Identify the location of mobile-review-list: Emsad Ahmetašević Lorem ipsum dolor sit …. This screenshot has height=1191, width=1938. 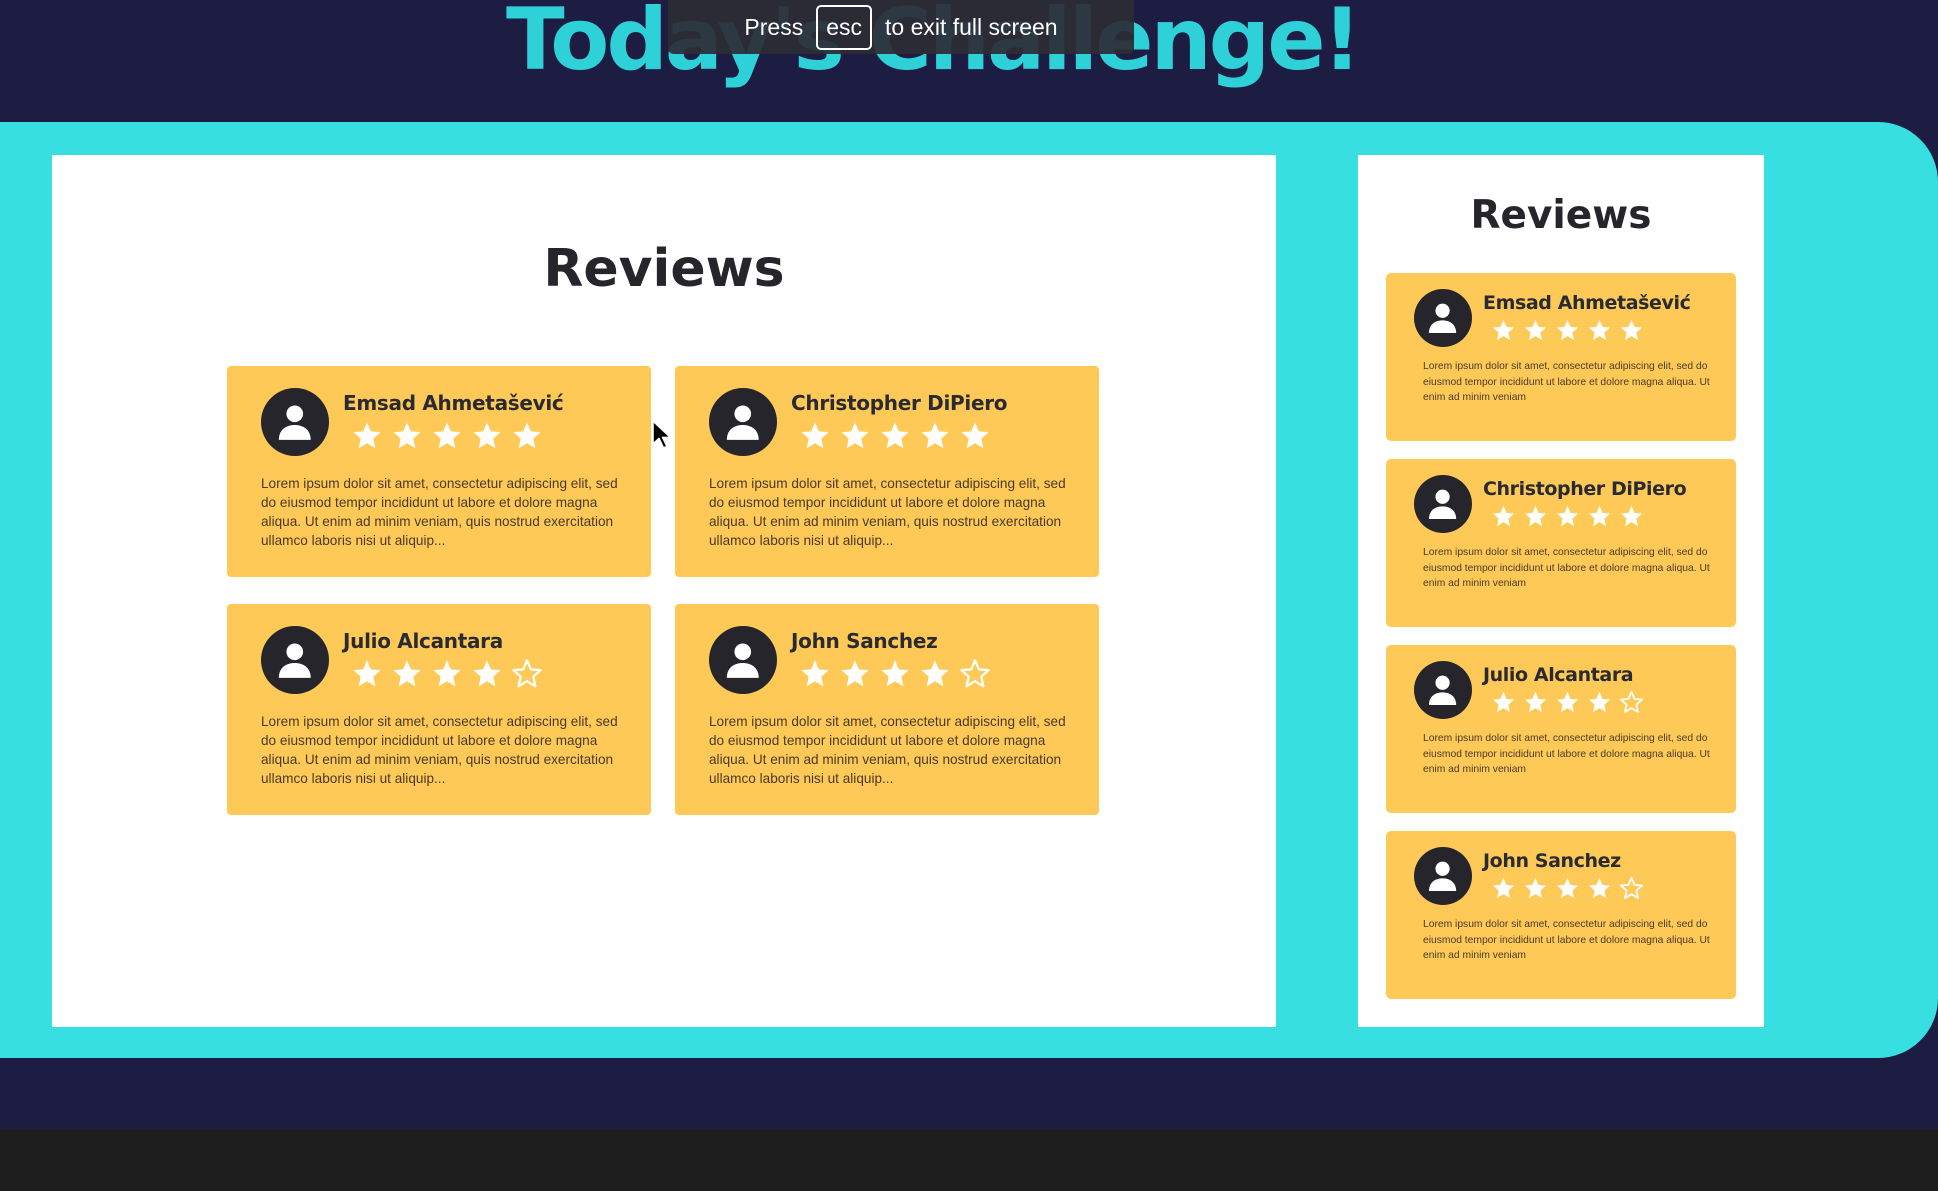
(1561, 645).